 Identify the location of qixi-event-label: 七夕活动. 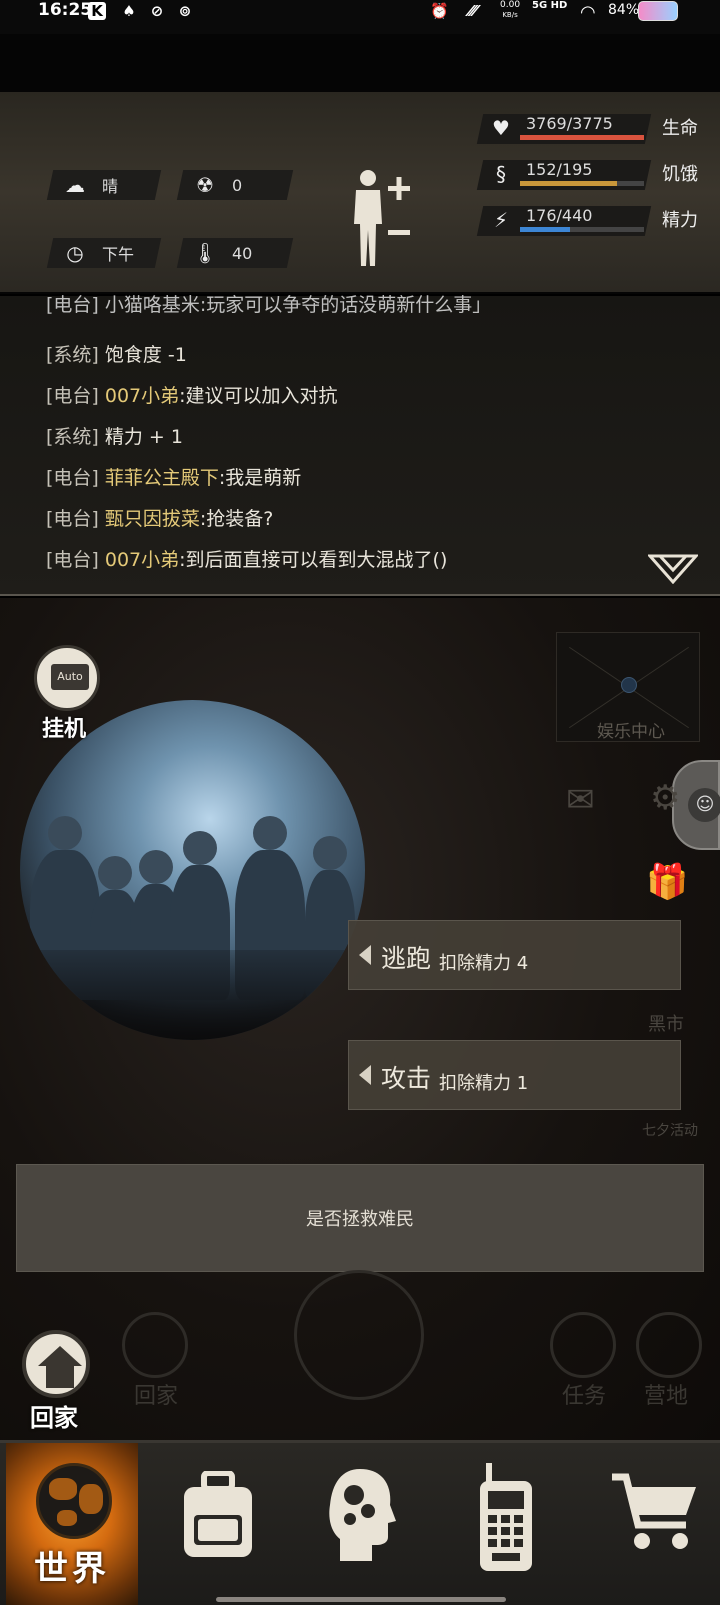
(670, 1130).